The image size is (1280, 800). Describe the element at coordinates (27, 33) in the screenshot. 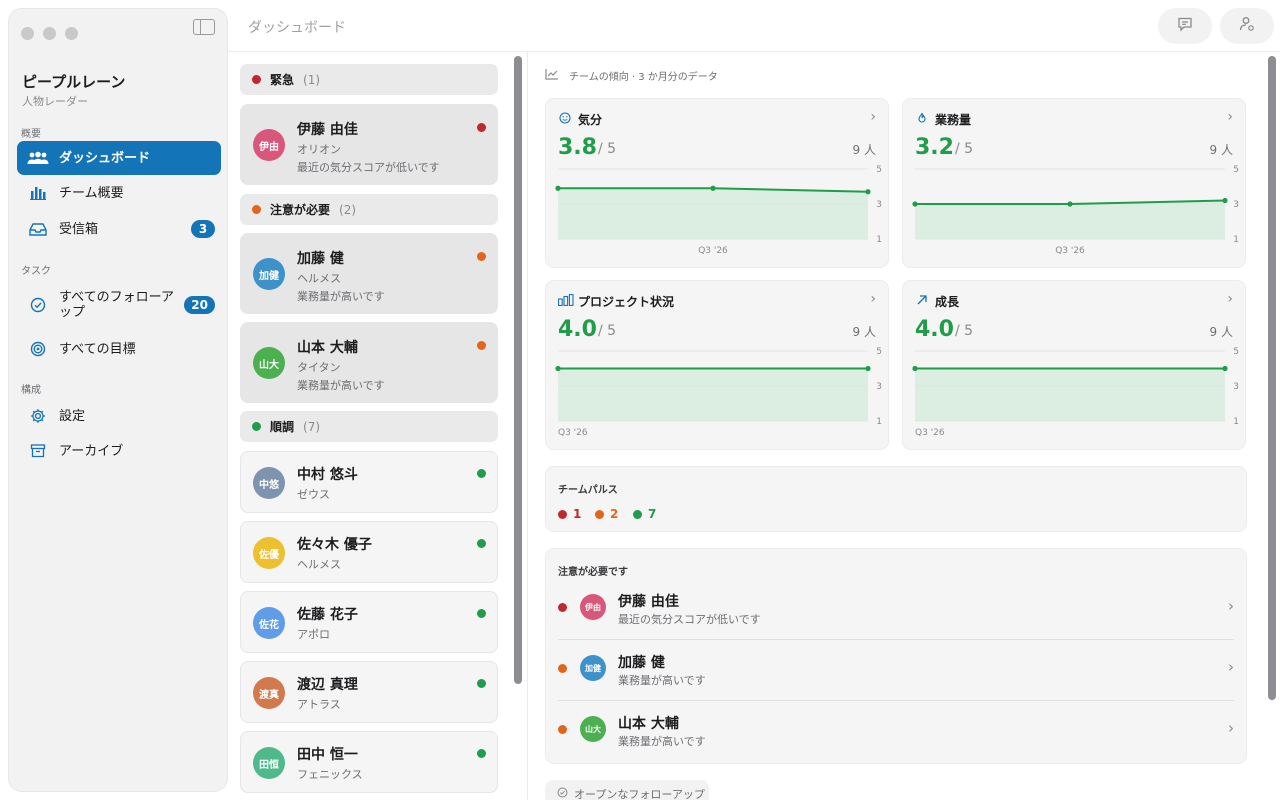

I see `close-window-button` at that location.